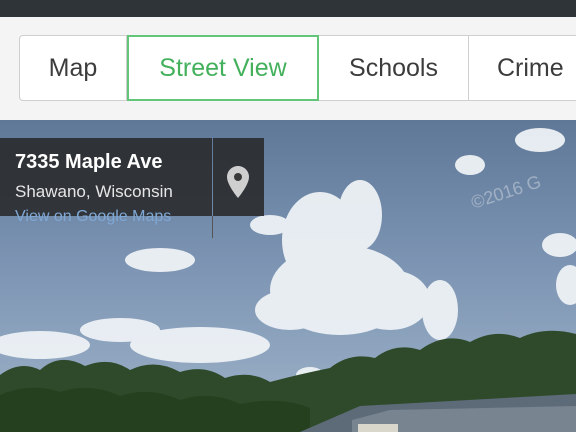  Describe the element at coordinates (106, 177) in the screenshot. I see `address-card` at that location.